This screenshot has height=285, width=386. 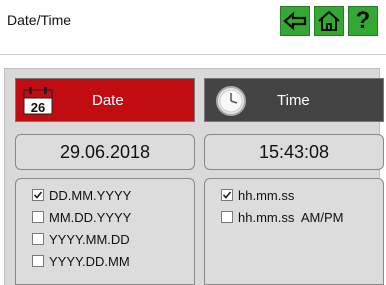 I want to click on date-format-label: MM.DD.YYYY, so click(x=90, y=217).